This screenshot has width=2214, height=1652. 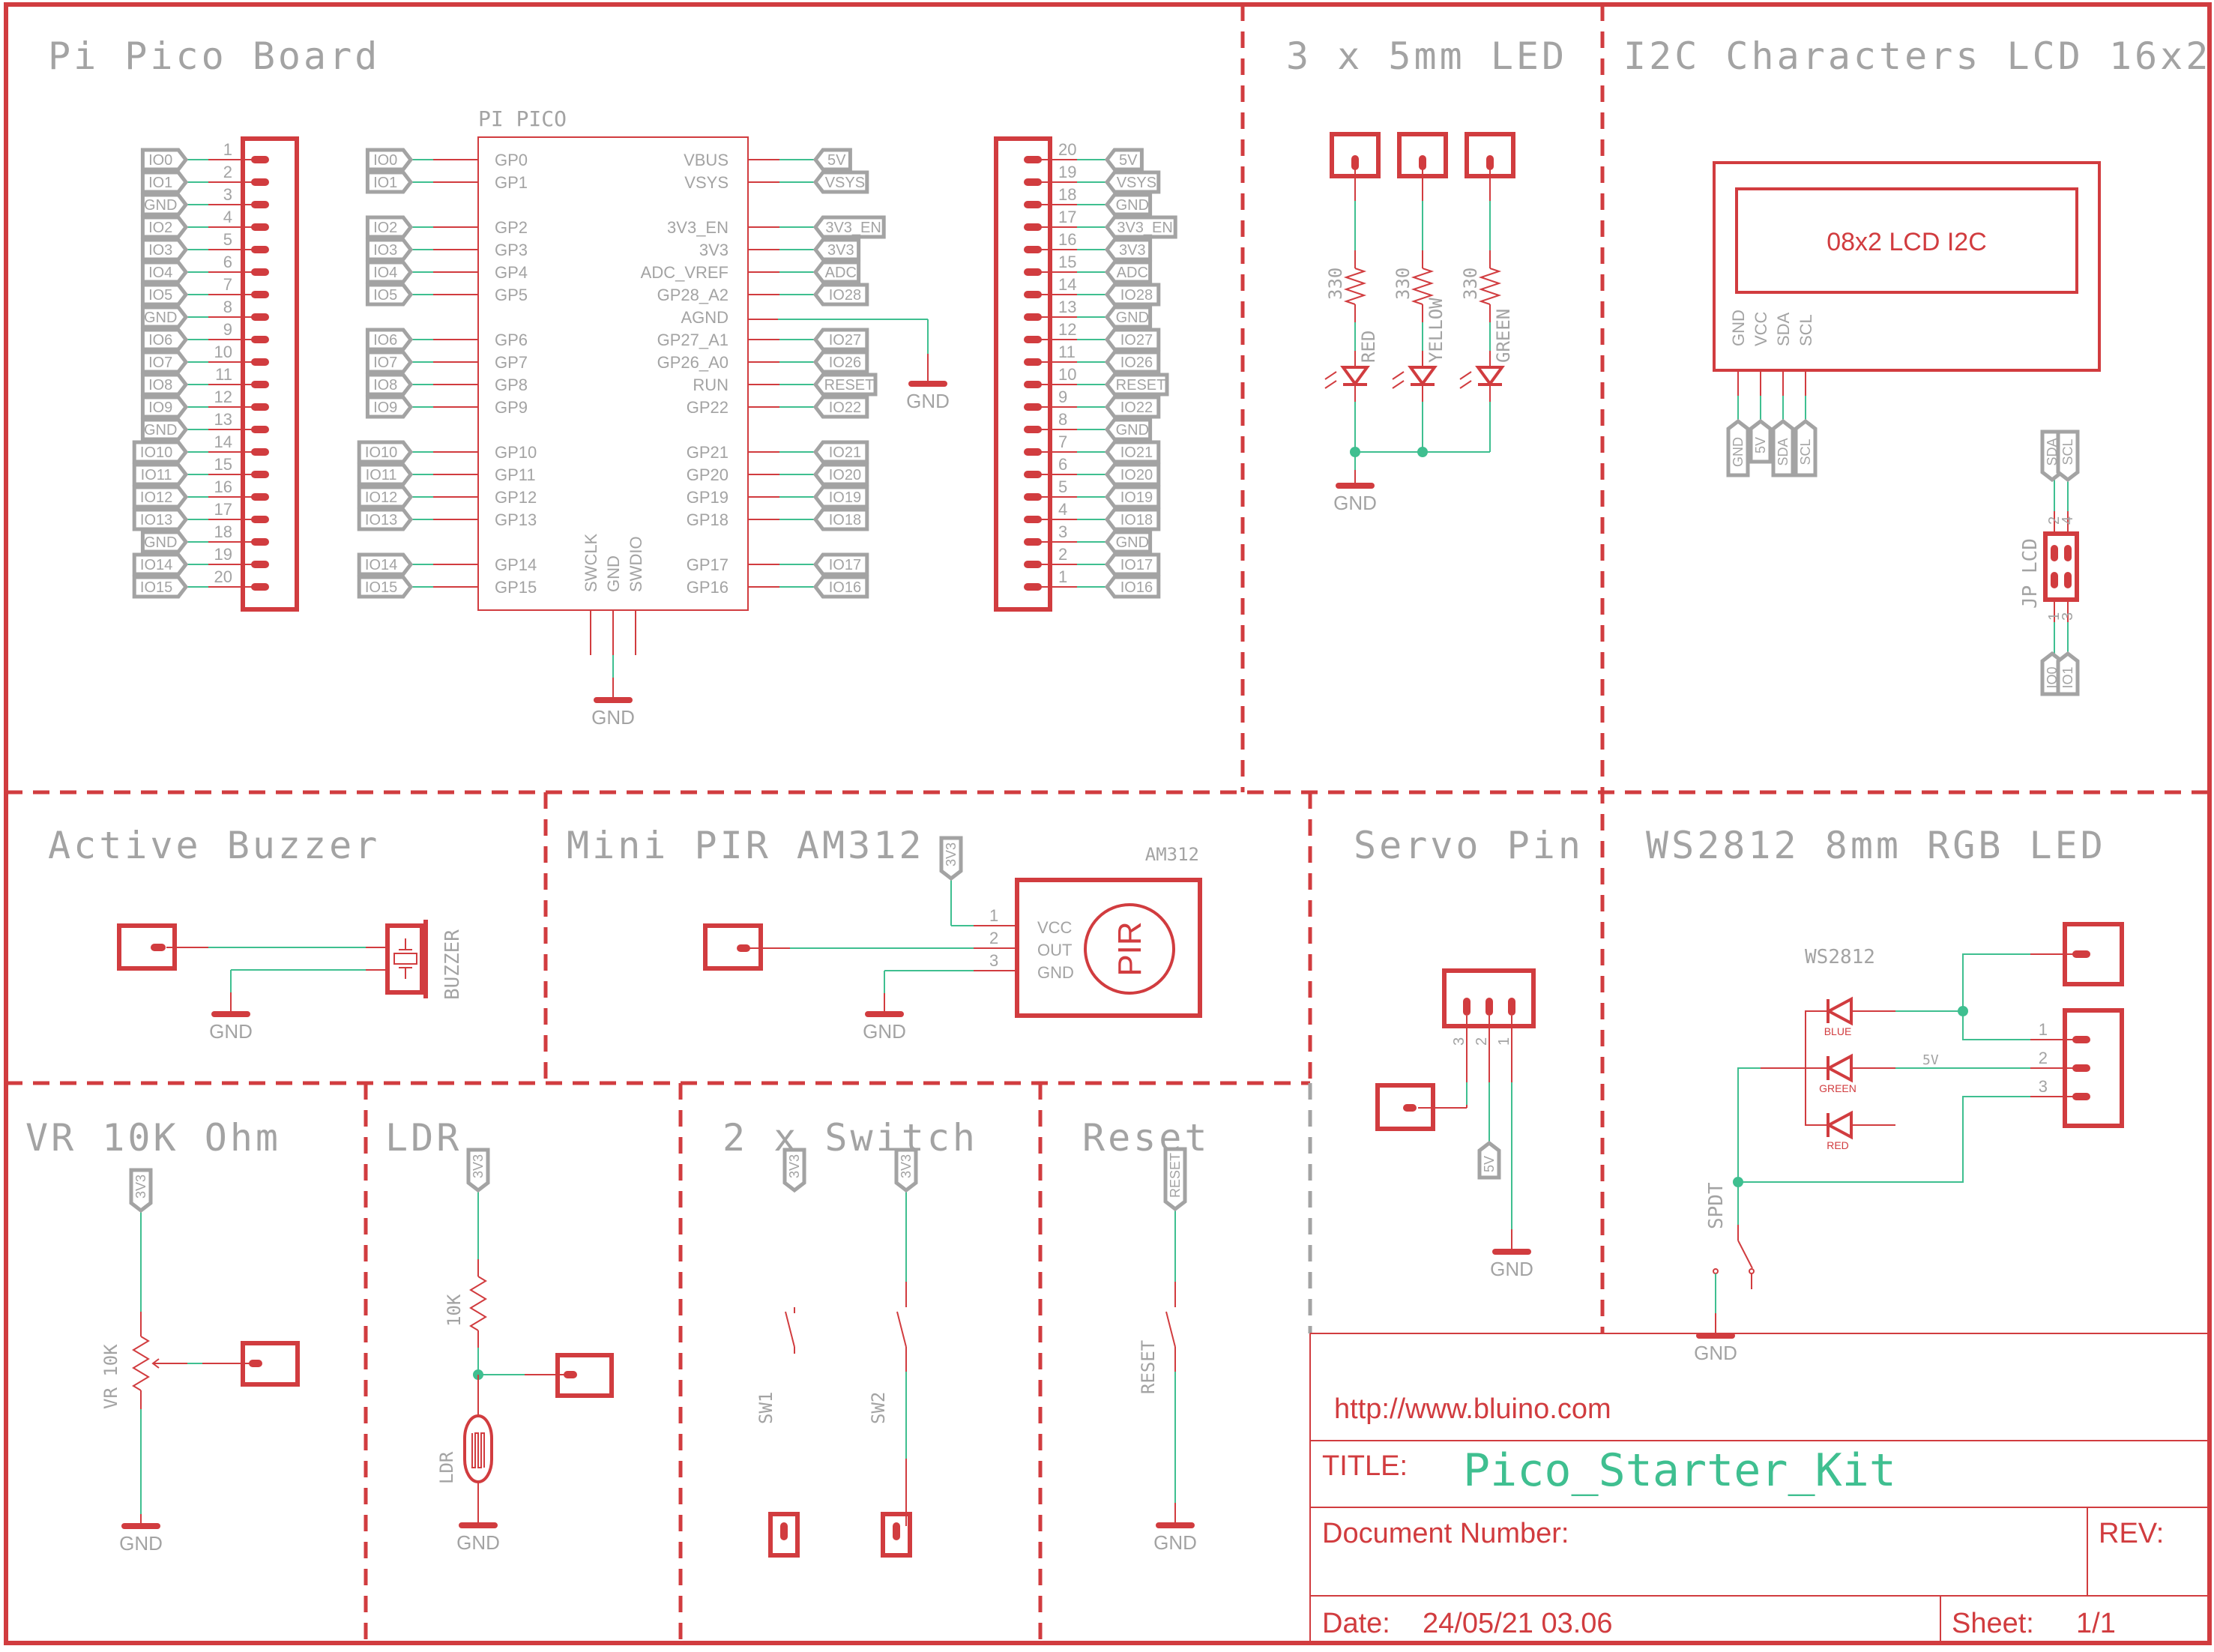 I want to click on net-flag-label: IO20, so click(x=845, y=475).